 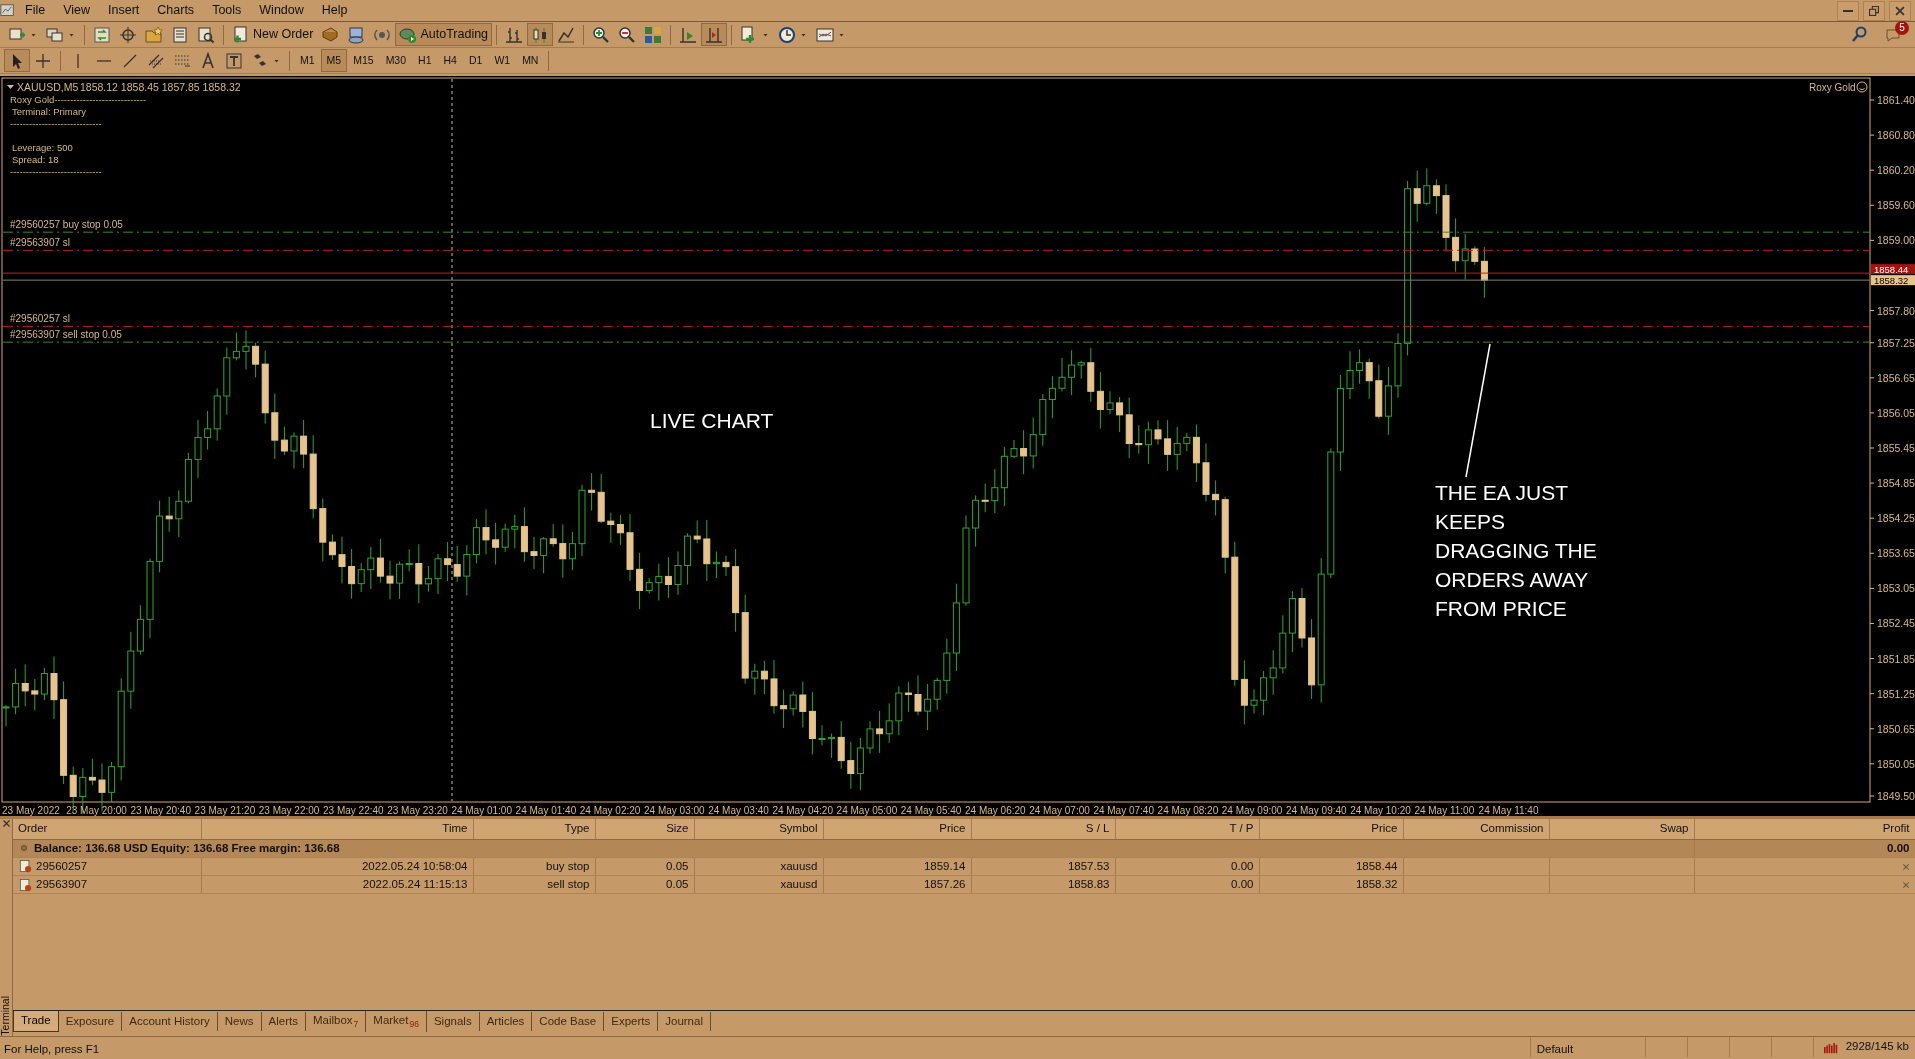 I want to click on minimize-icon, so click(x=1848, y=10).